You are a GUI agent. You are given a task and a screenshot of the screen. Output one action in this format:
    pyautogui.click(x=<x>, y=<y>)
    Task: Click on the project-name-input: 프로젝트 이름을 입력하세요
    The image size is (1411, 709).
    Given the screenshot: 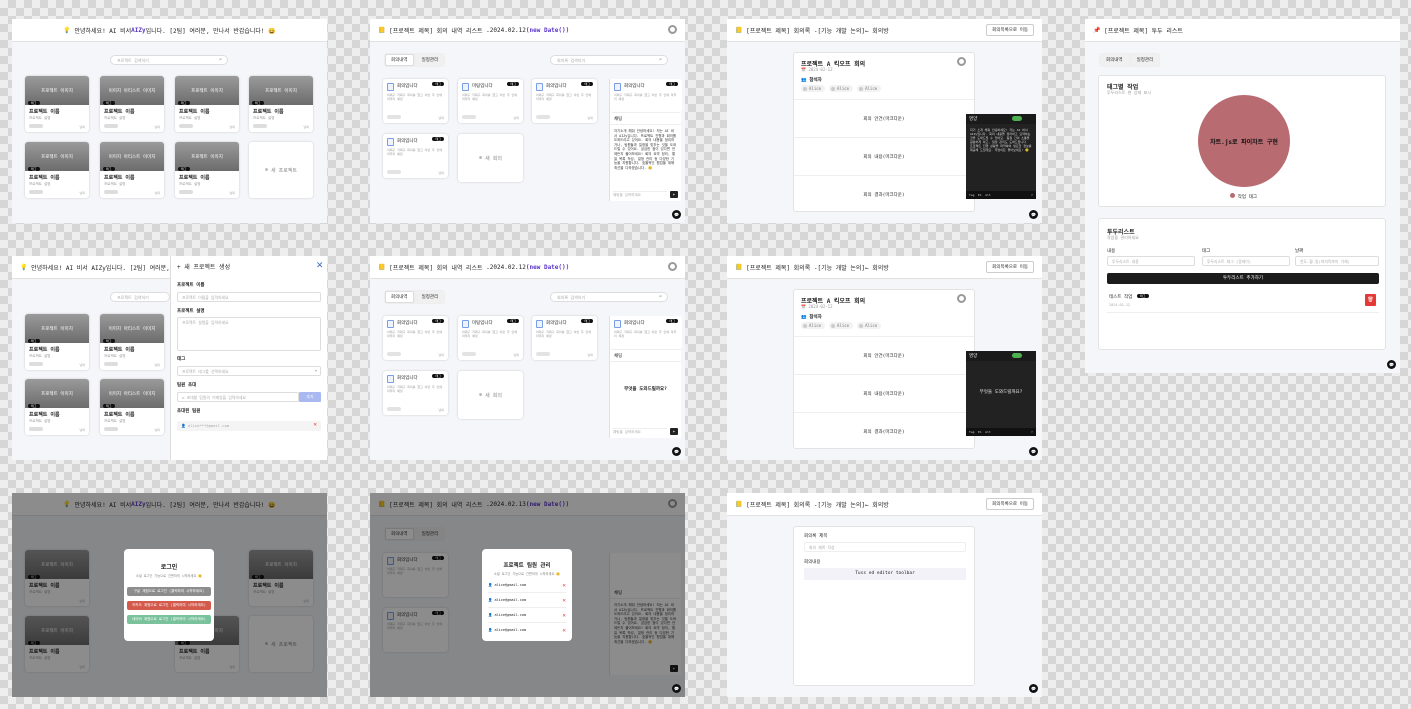 What is the action you would take?
    pyautogui.click(x=249, y=297)
    